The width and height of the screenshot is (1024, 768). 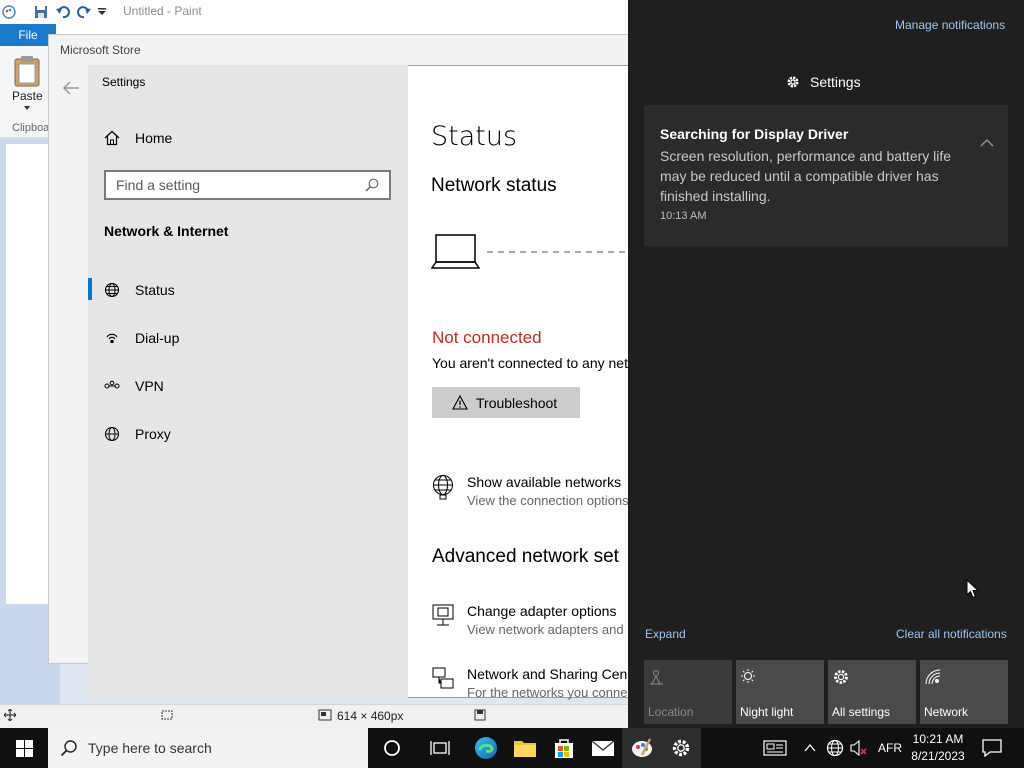 What do you see at coordinates (155, 290) in the screenshot?
I see `sidebar-item-label: Status` at bounding box center [155, 290].